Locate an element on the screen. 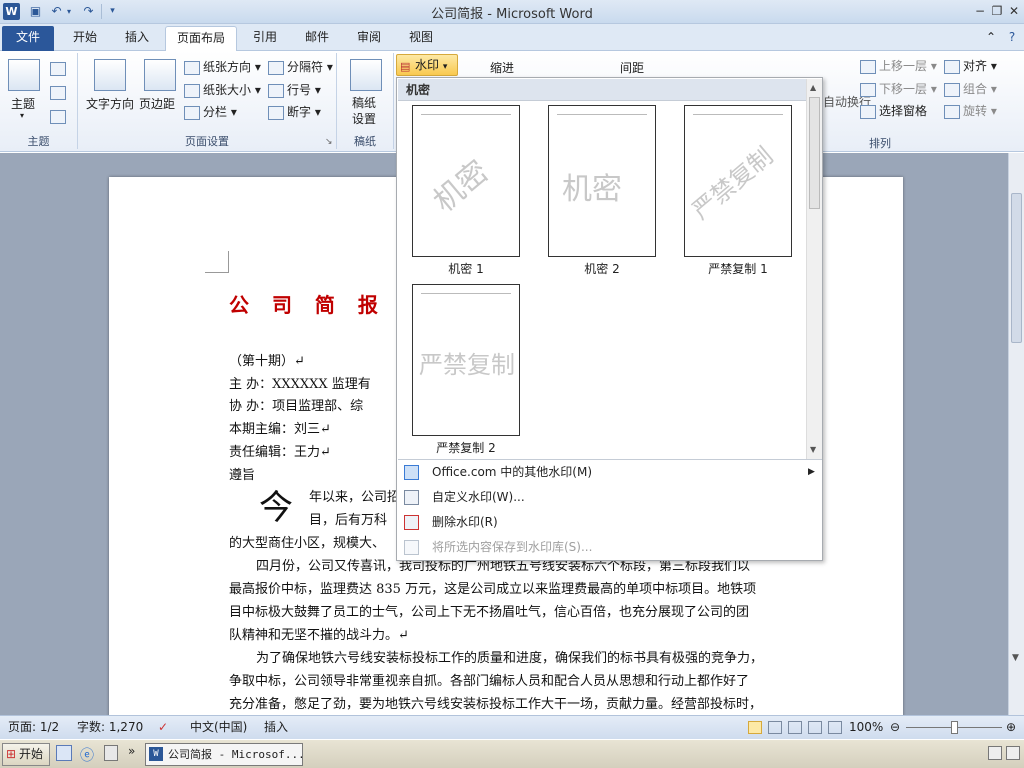 The image size is (1024, 768). proofing-icon: ✓ is located at coordinates (163, 727).